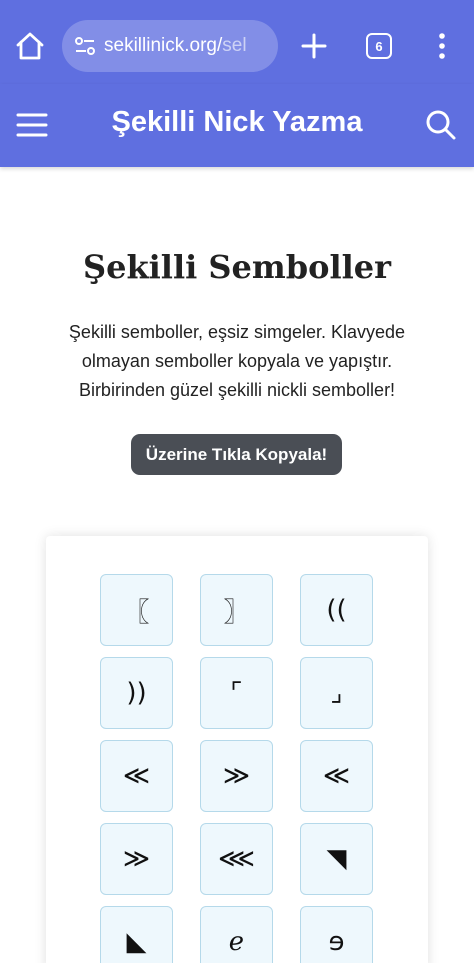 Image resolution: width=474 pixels, height=963 pixels. Describe the element at coordinates (163, 45) in the screenshot. I see `url-main: sekillinick.org/` at that location.